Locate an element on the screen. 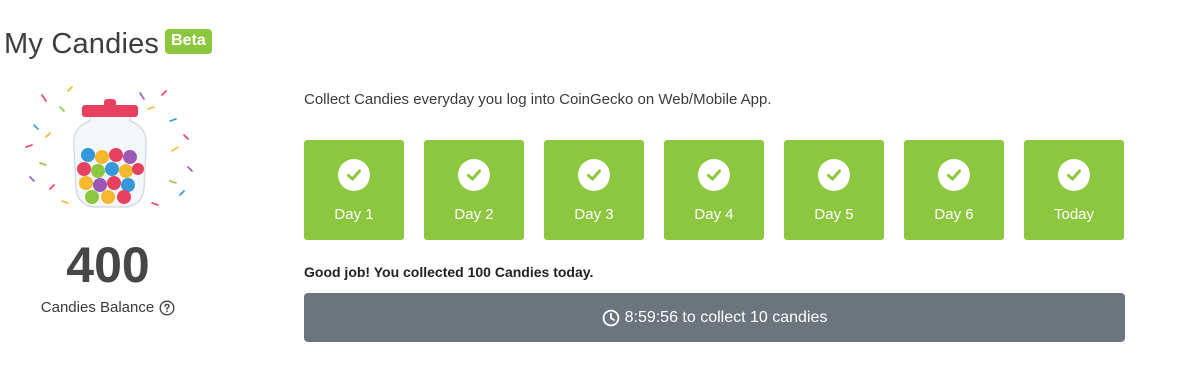 This screenshot has height=375, width=1200. day-label: Day 1 is located at coordinates (354, 214).